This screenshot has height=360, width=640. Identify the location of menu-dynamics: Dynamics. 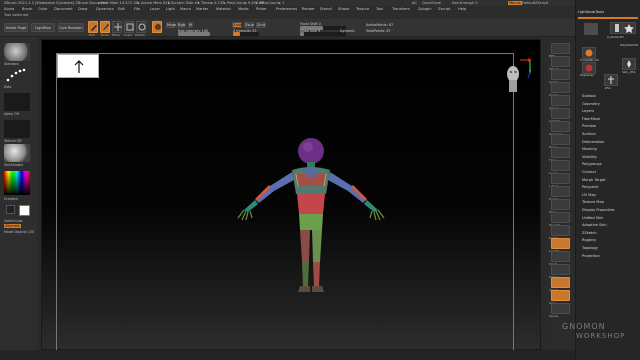
(105, 9).